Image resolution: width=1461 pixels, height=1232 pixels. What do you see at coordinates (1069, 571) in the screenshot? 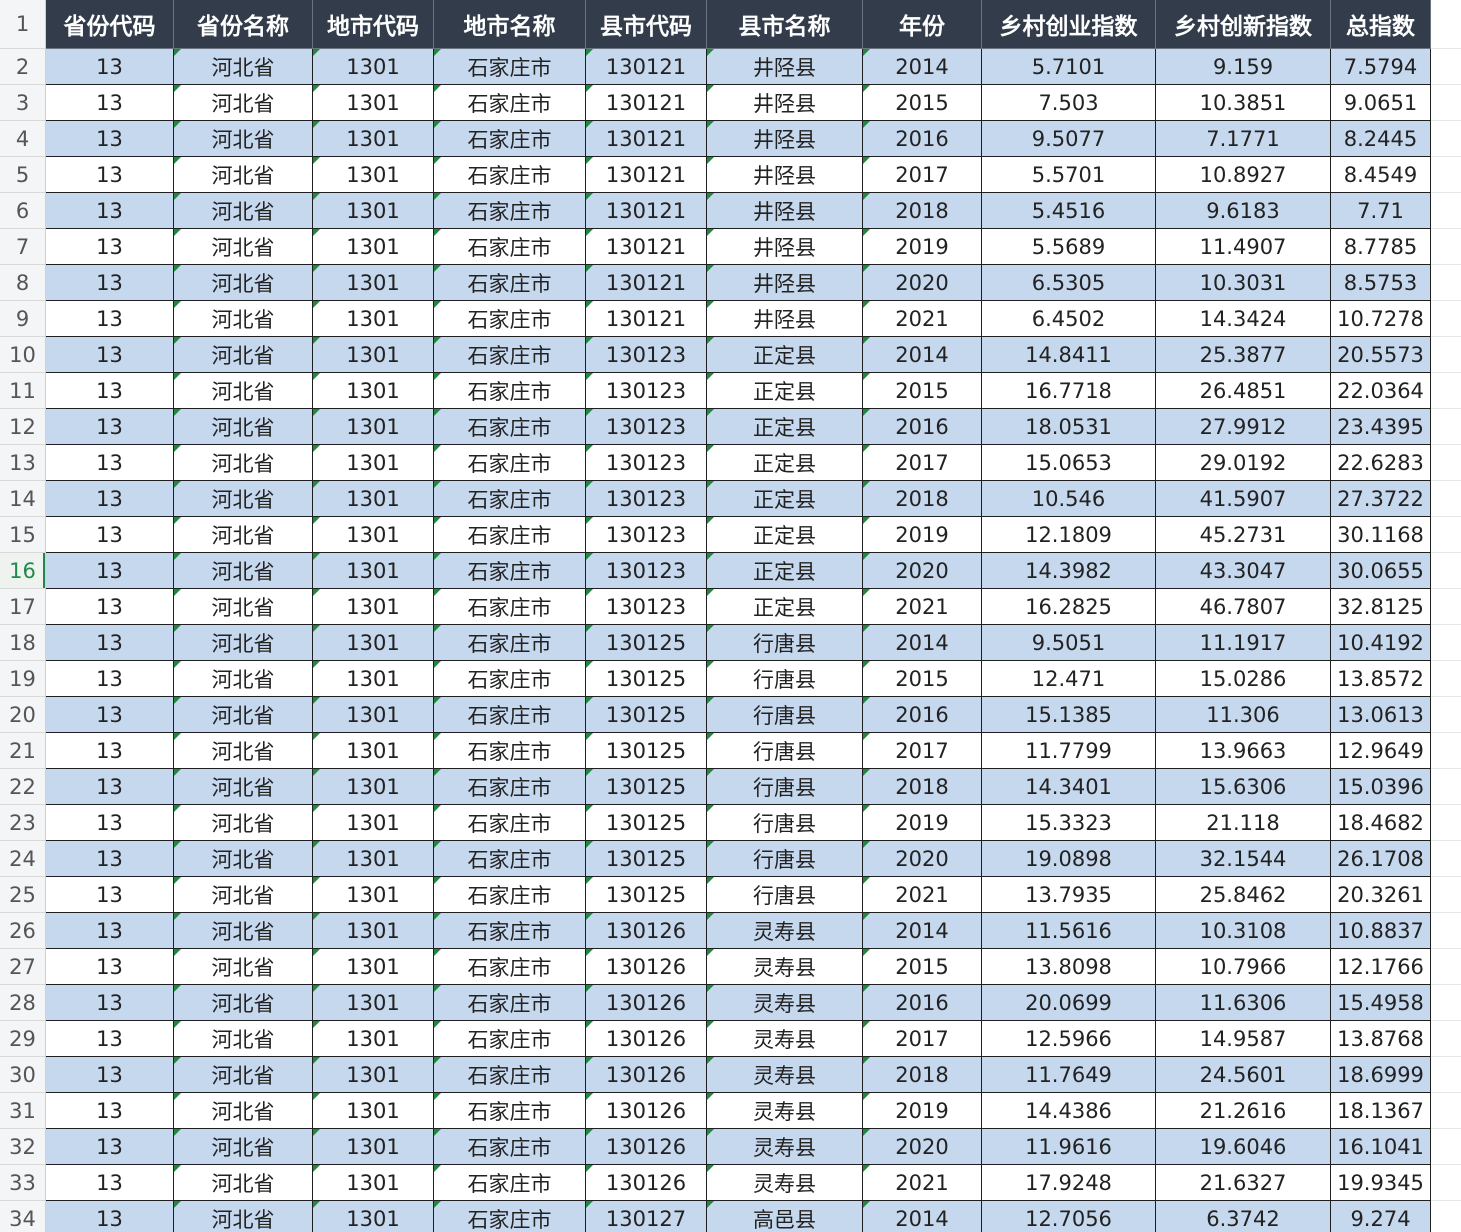
I see `table-cell: 14.3982` at bounding box center [1069, 571].